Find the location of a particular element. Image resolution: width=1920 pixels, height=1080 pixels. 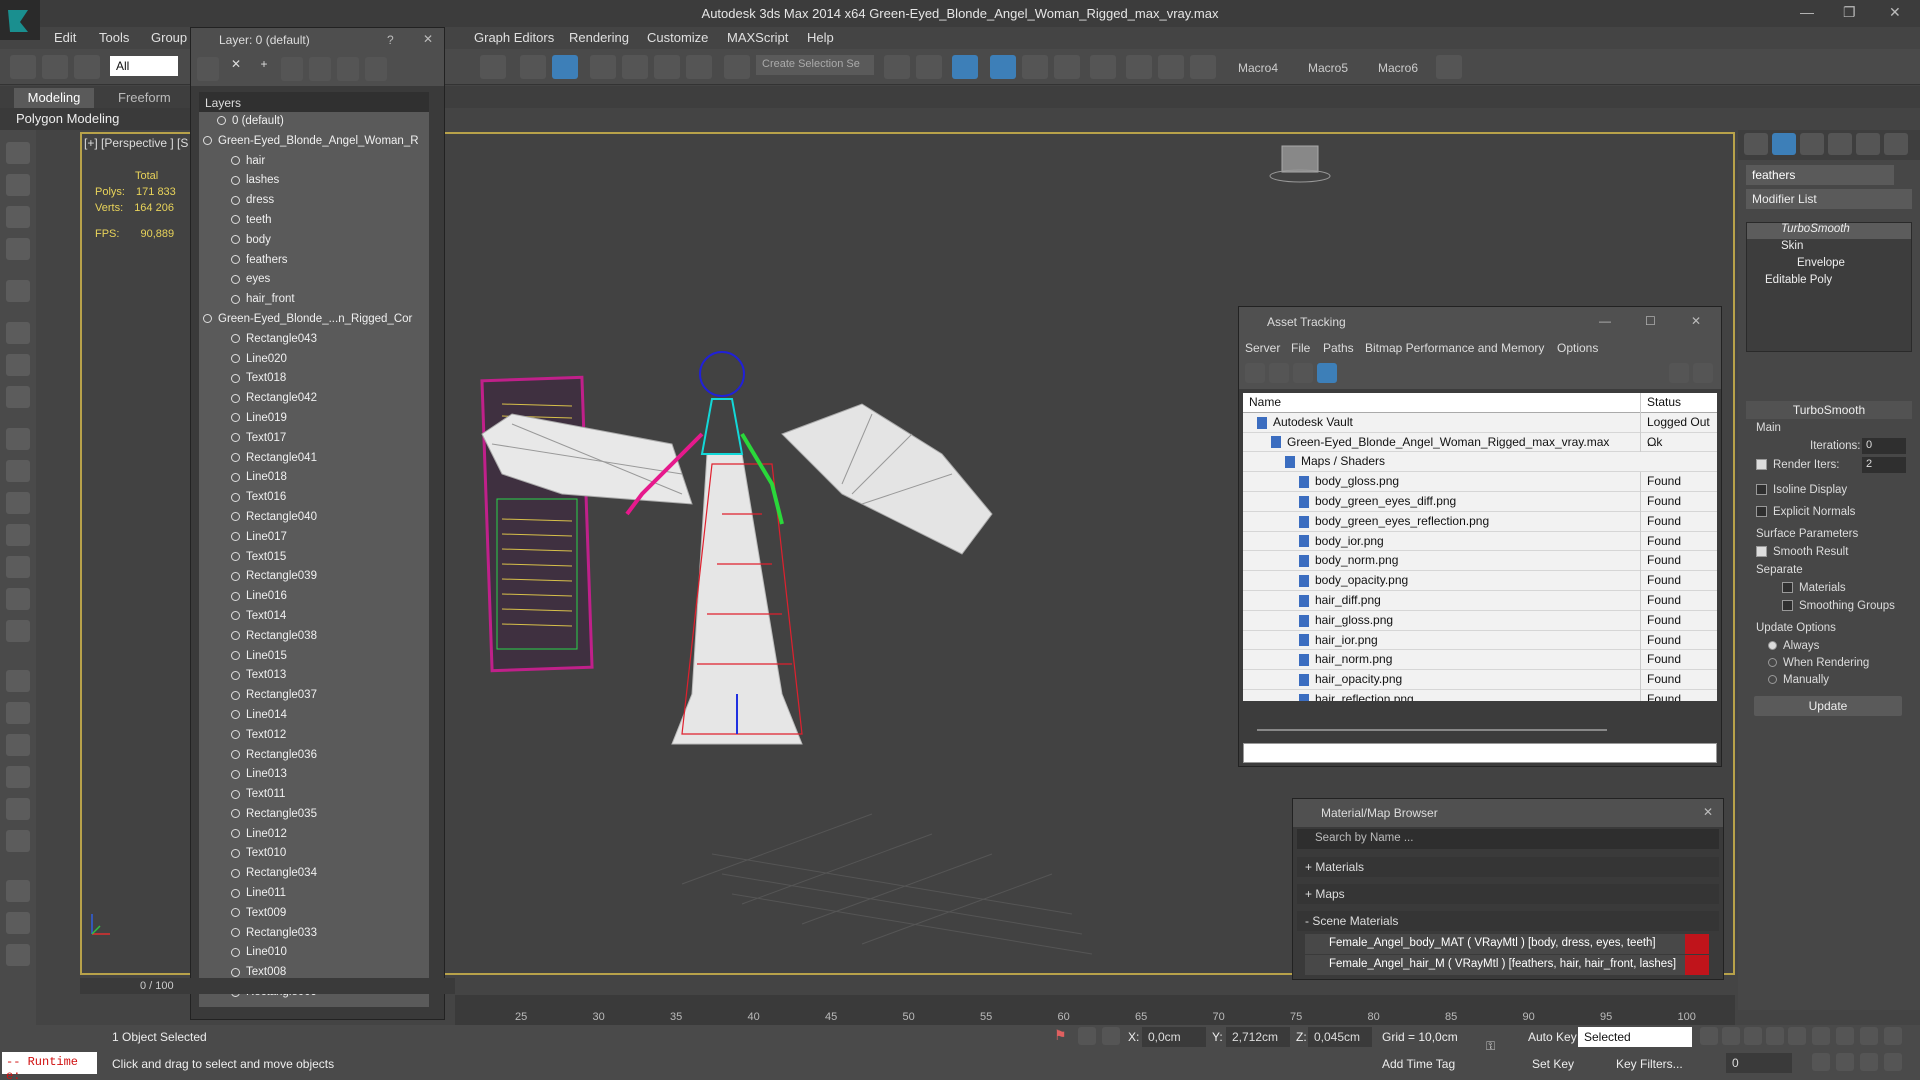

isoline-checkbox is located at coordinates (1761, 490).